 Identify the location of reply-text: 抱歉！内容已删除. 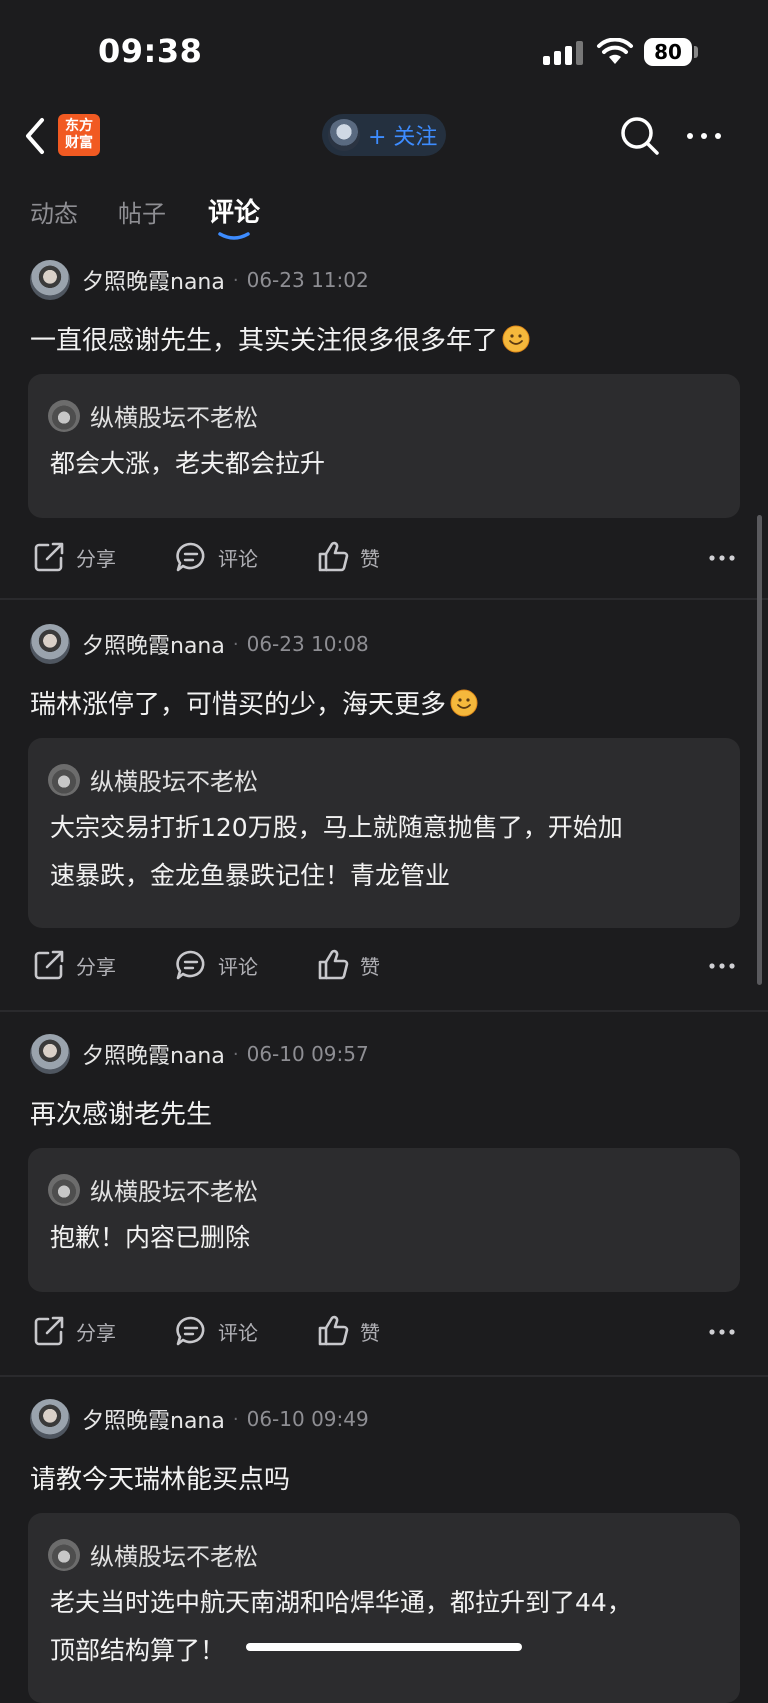
(150, 1237).